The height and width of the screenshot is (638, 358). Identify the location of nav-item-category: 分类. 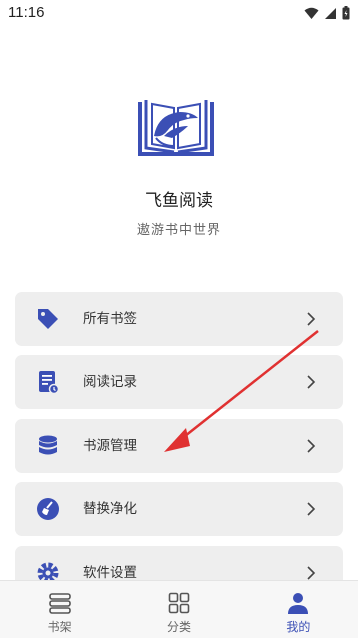
(178, 609).